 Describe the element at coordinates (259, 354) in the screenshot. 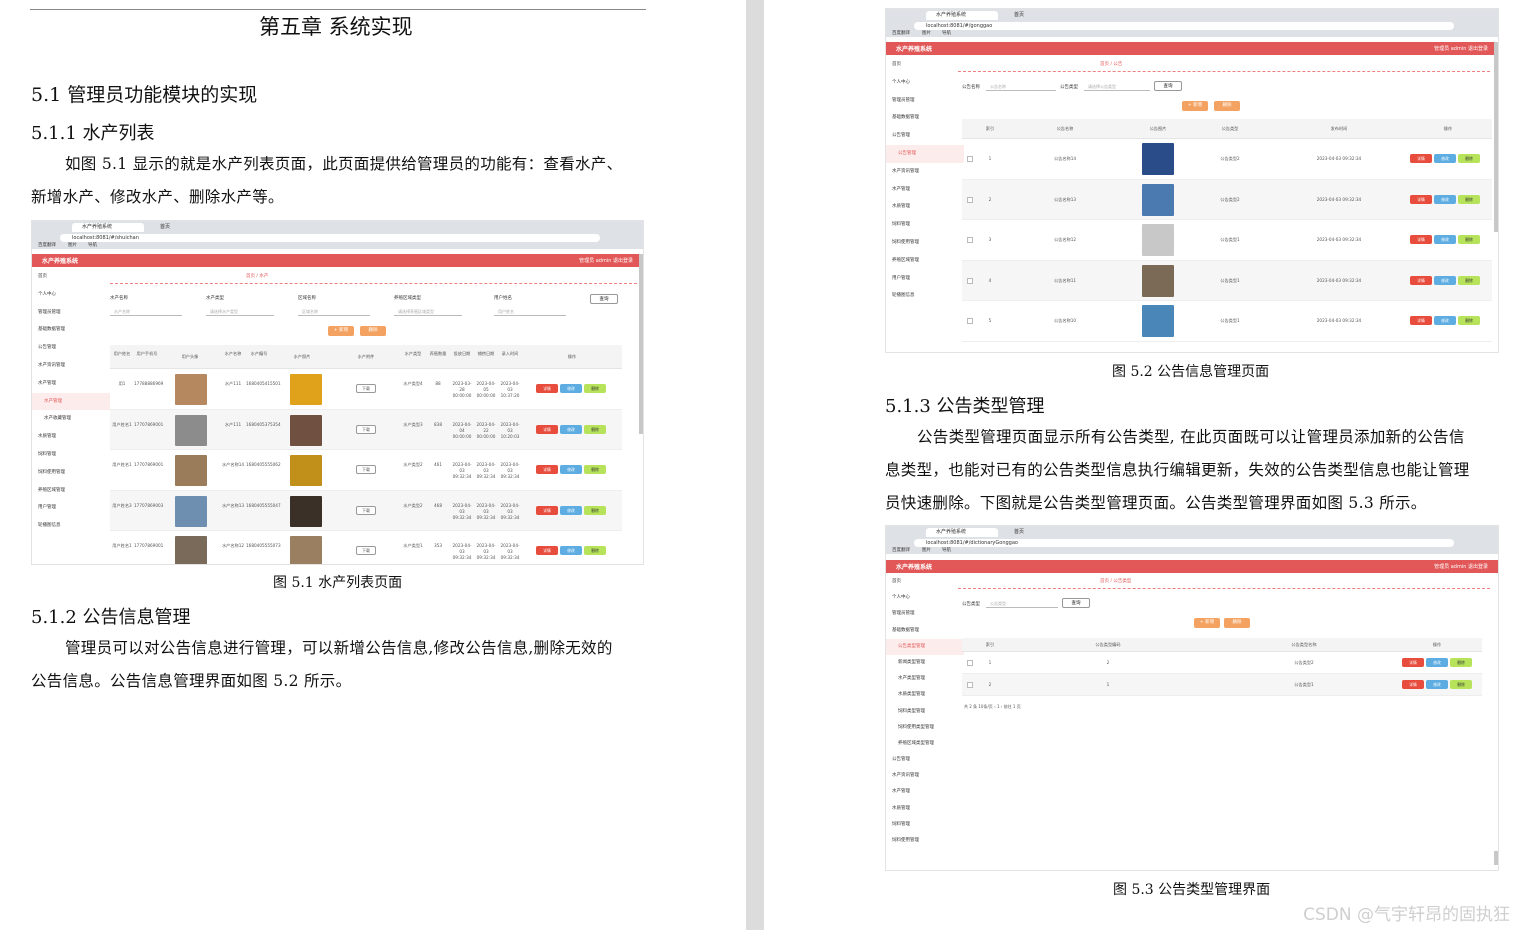

I see `column-header: 水产编号` at that location.